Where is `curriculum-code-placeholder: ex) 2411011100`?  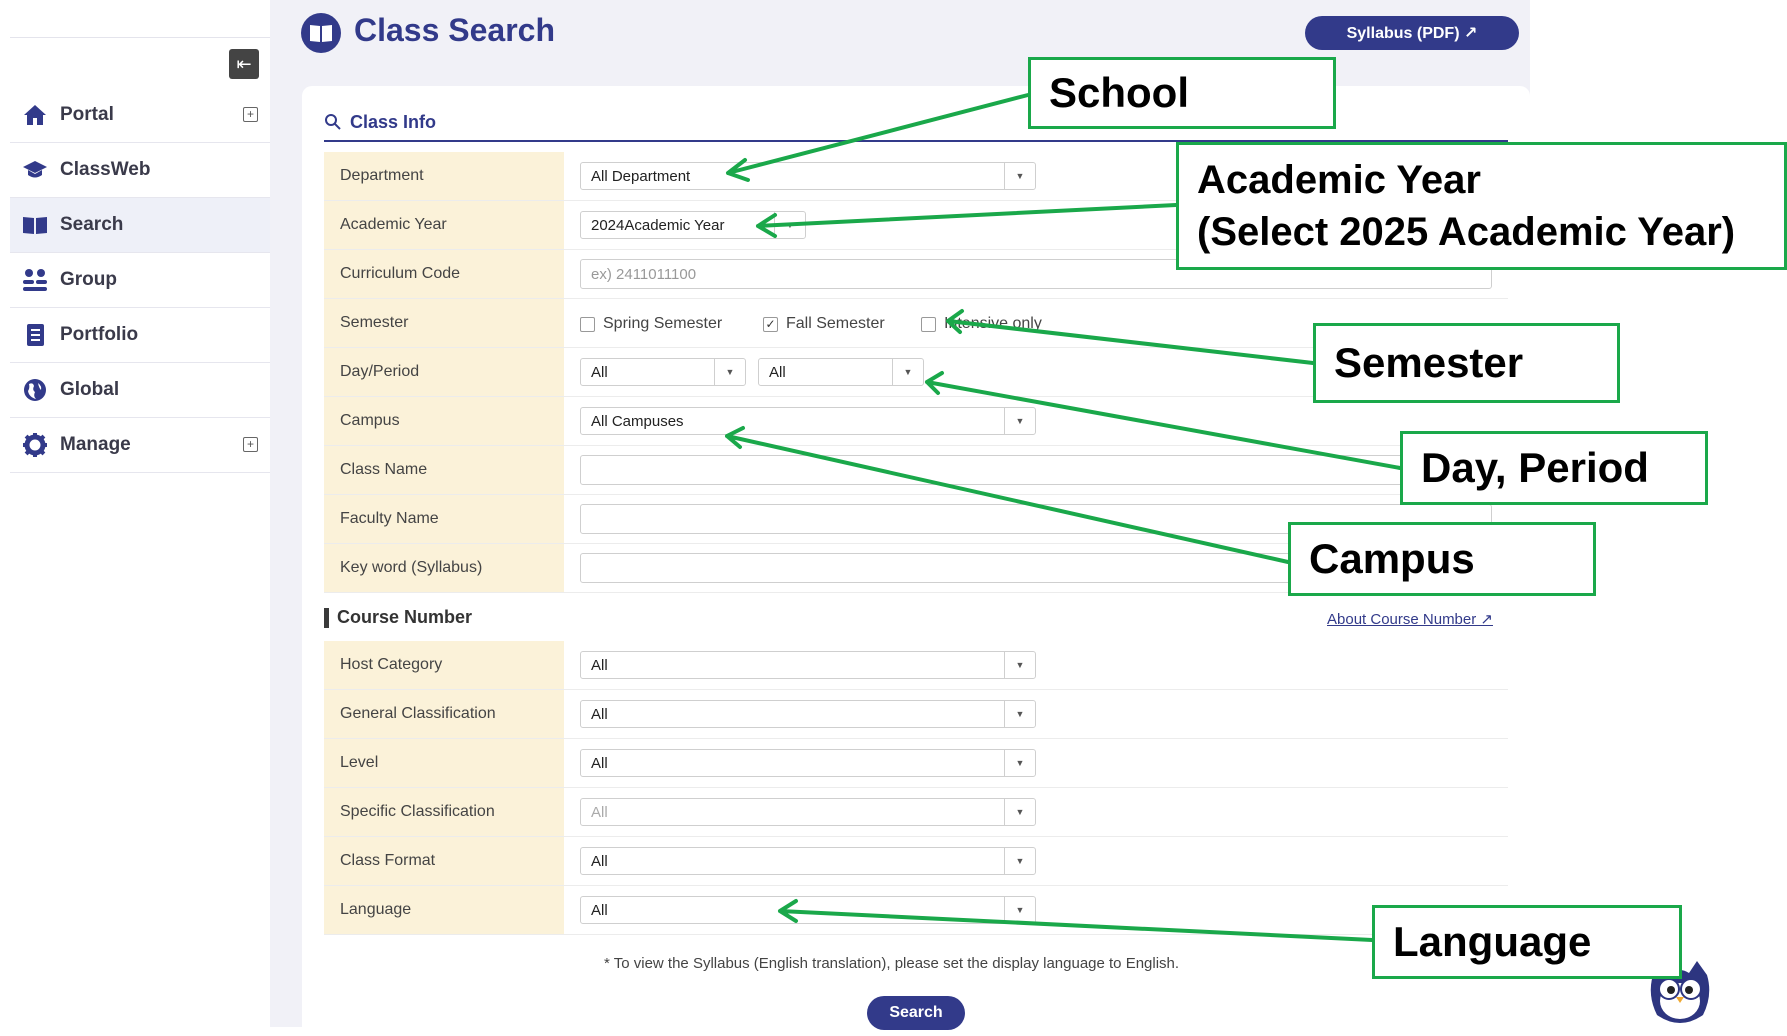 curriculum-code-placeholder: ex) 2411011100 is located at coordinates (644, 274).